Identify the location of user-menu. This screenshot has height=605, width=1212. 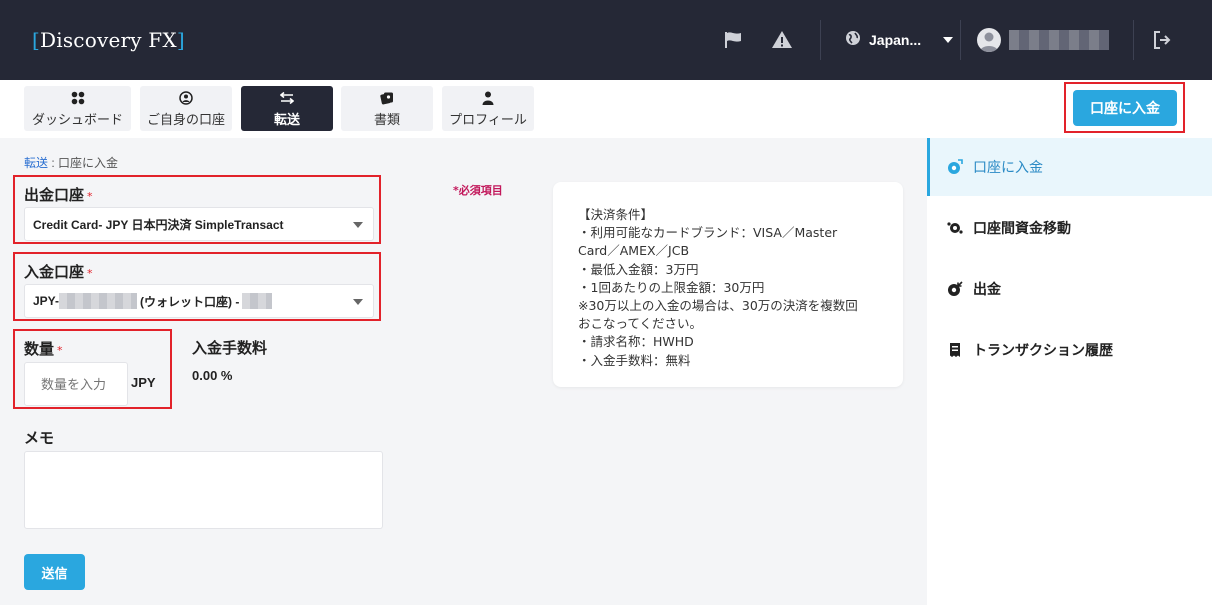
(1043, 40).